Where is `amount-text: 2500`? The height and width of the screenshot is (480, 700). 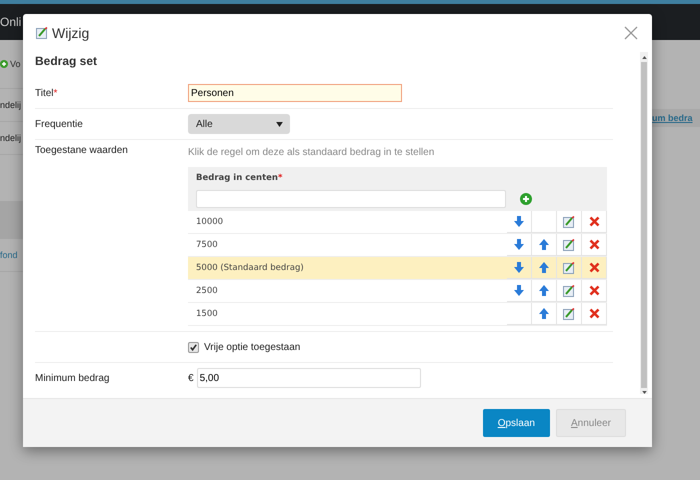 amount-text: 2500 is located at coordinates (207, 291).